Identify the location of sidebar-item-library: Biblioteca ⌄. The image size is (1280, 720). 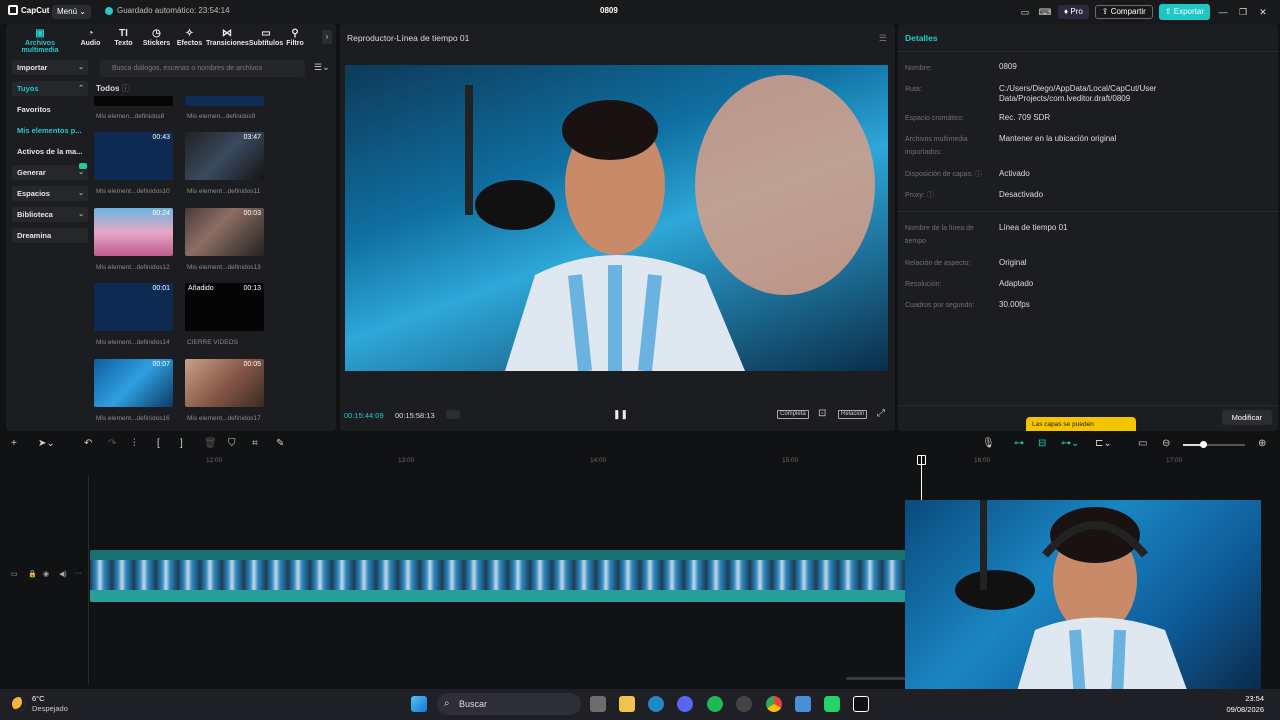
(50, 214).